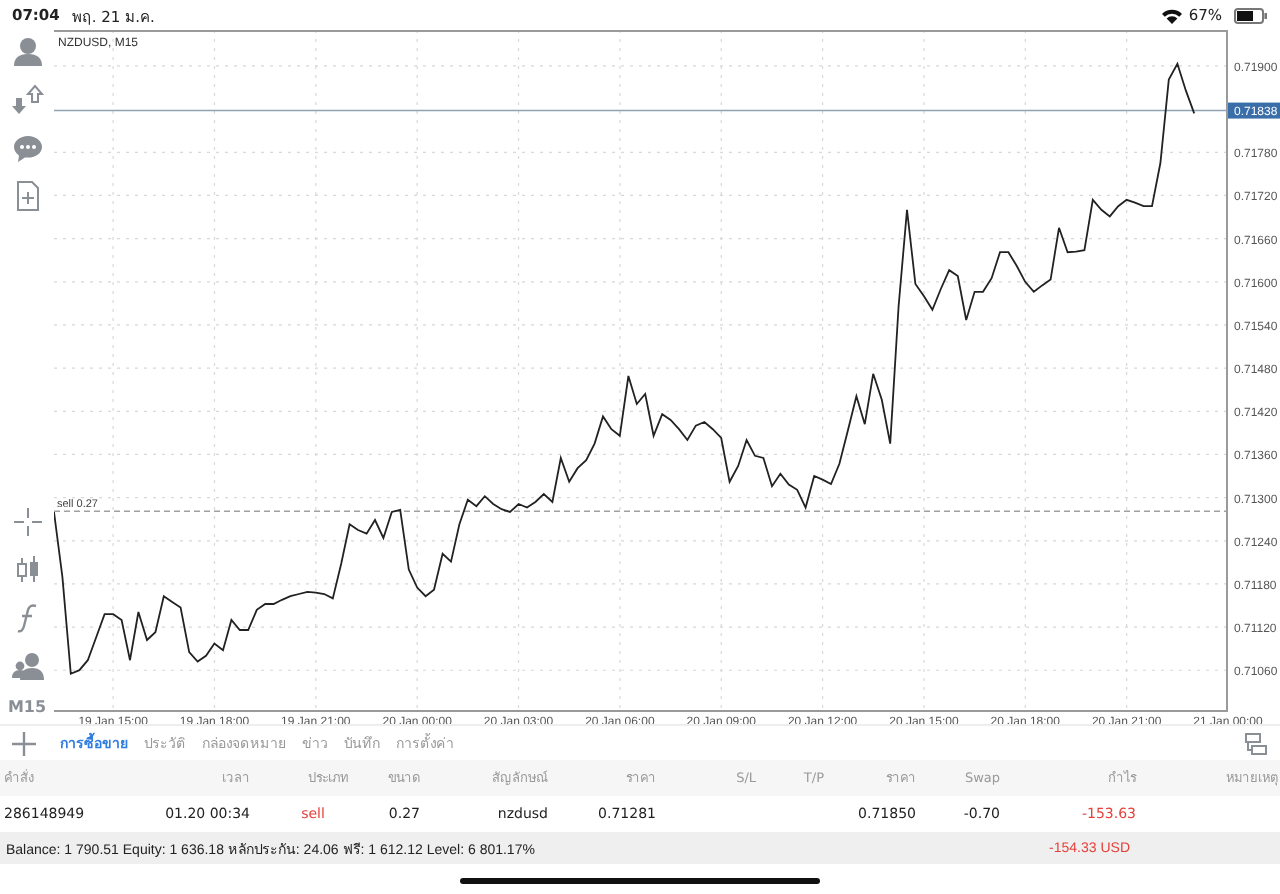 This screenshot has height=894, width=1280. I want to click on candlestick-icon, so click(27, 570).